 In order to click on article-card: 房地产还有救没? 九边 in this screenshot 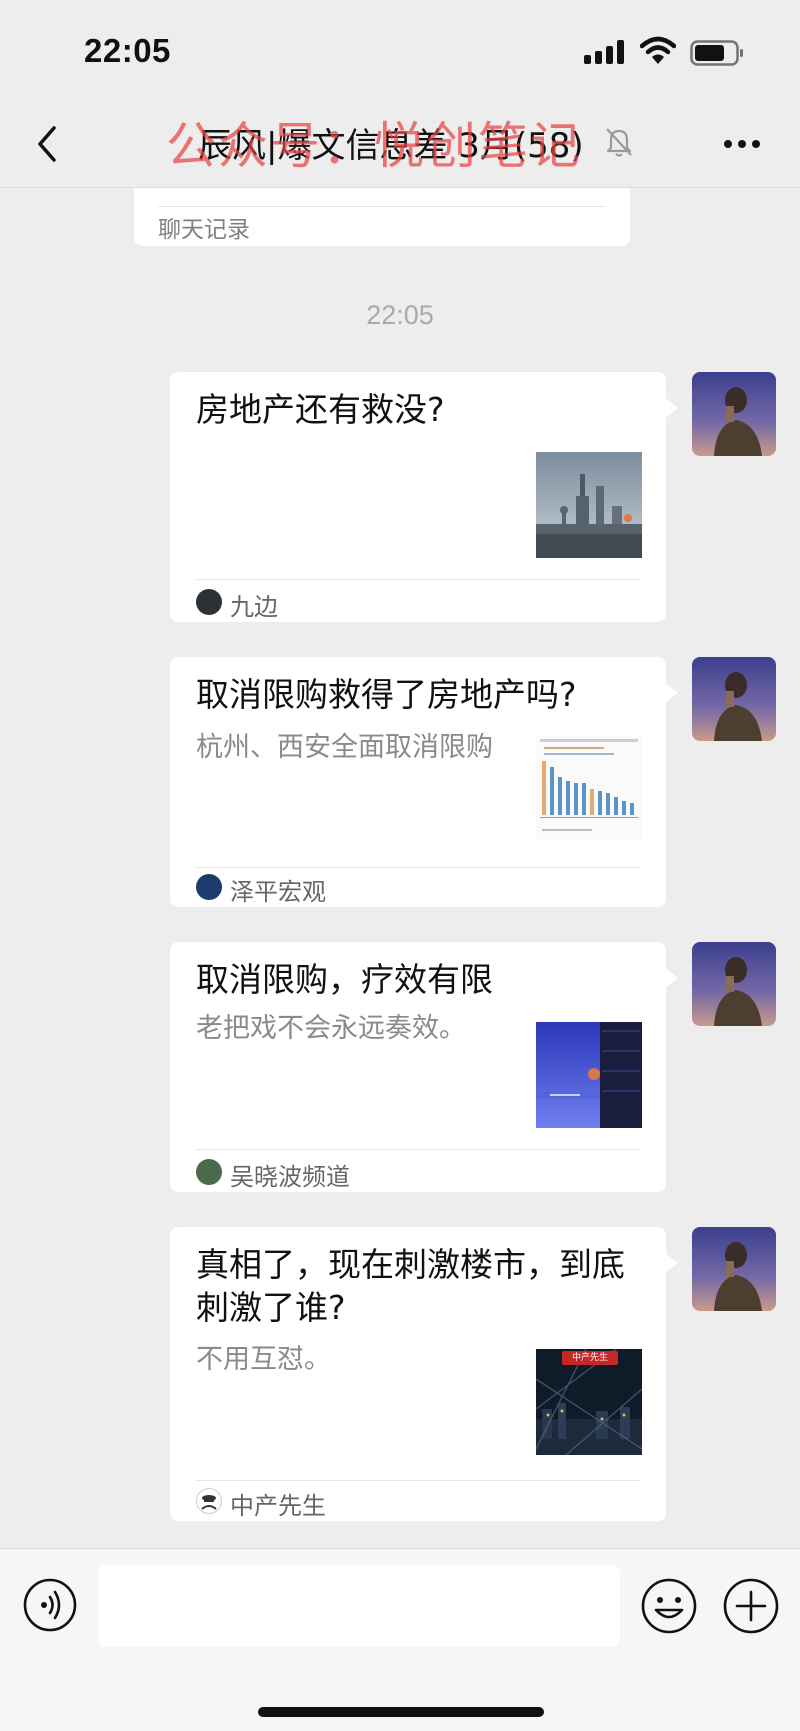, I will do `click(424, 497)`.